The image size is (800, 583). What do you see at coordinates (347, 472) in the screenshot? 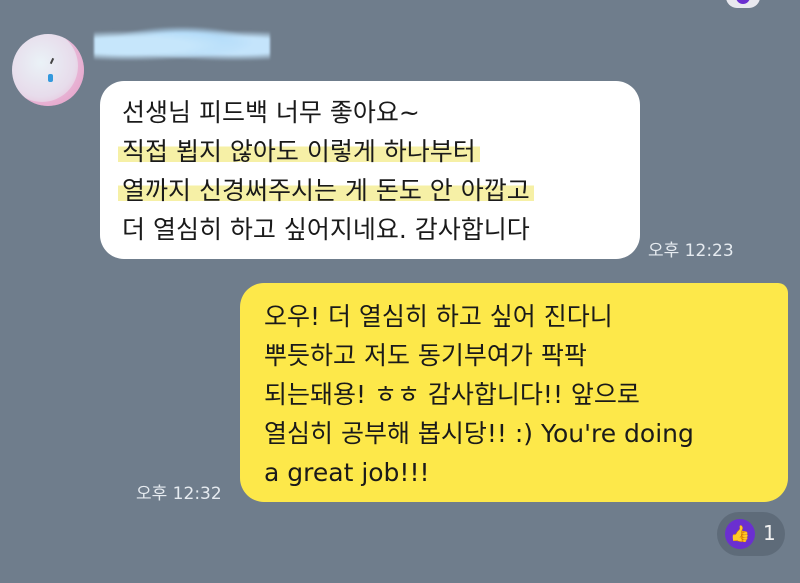
I see `message-line: a great job!!!` at bounding box center [347, 472].